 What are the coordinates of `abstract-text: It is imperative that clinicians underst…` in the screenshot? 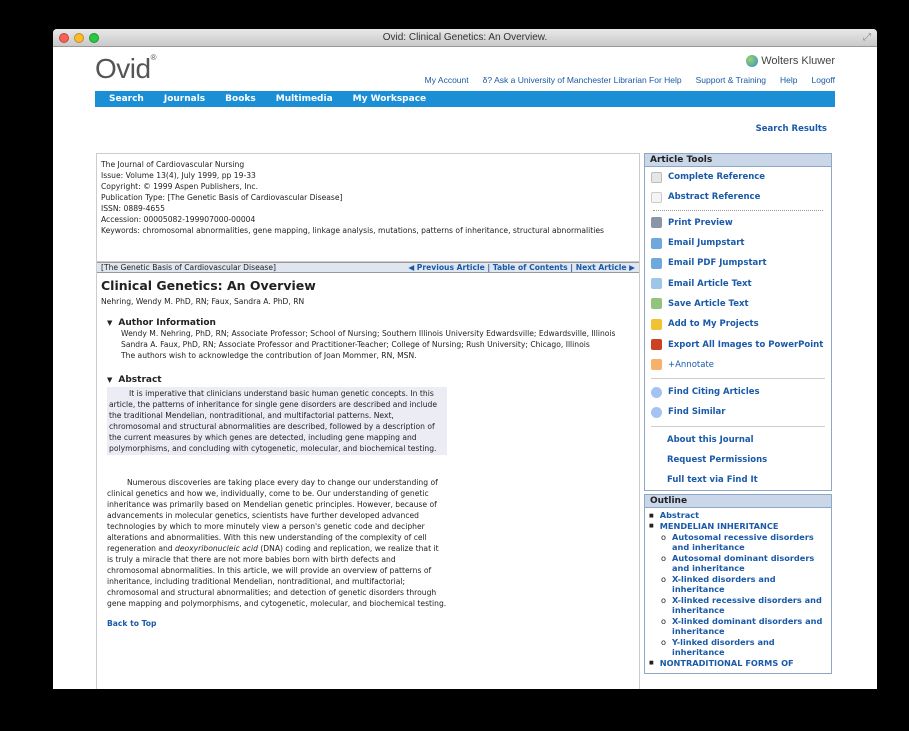 It's located at (277, 421).